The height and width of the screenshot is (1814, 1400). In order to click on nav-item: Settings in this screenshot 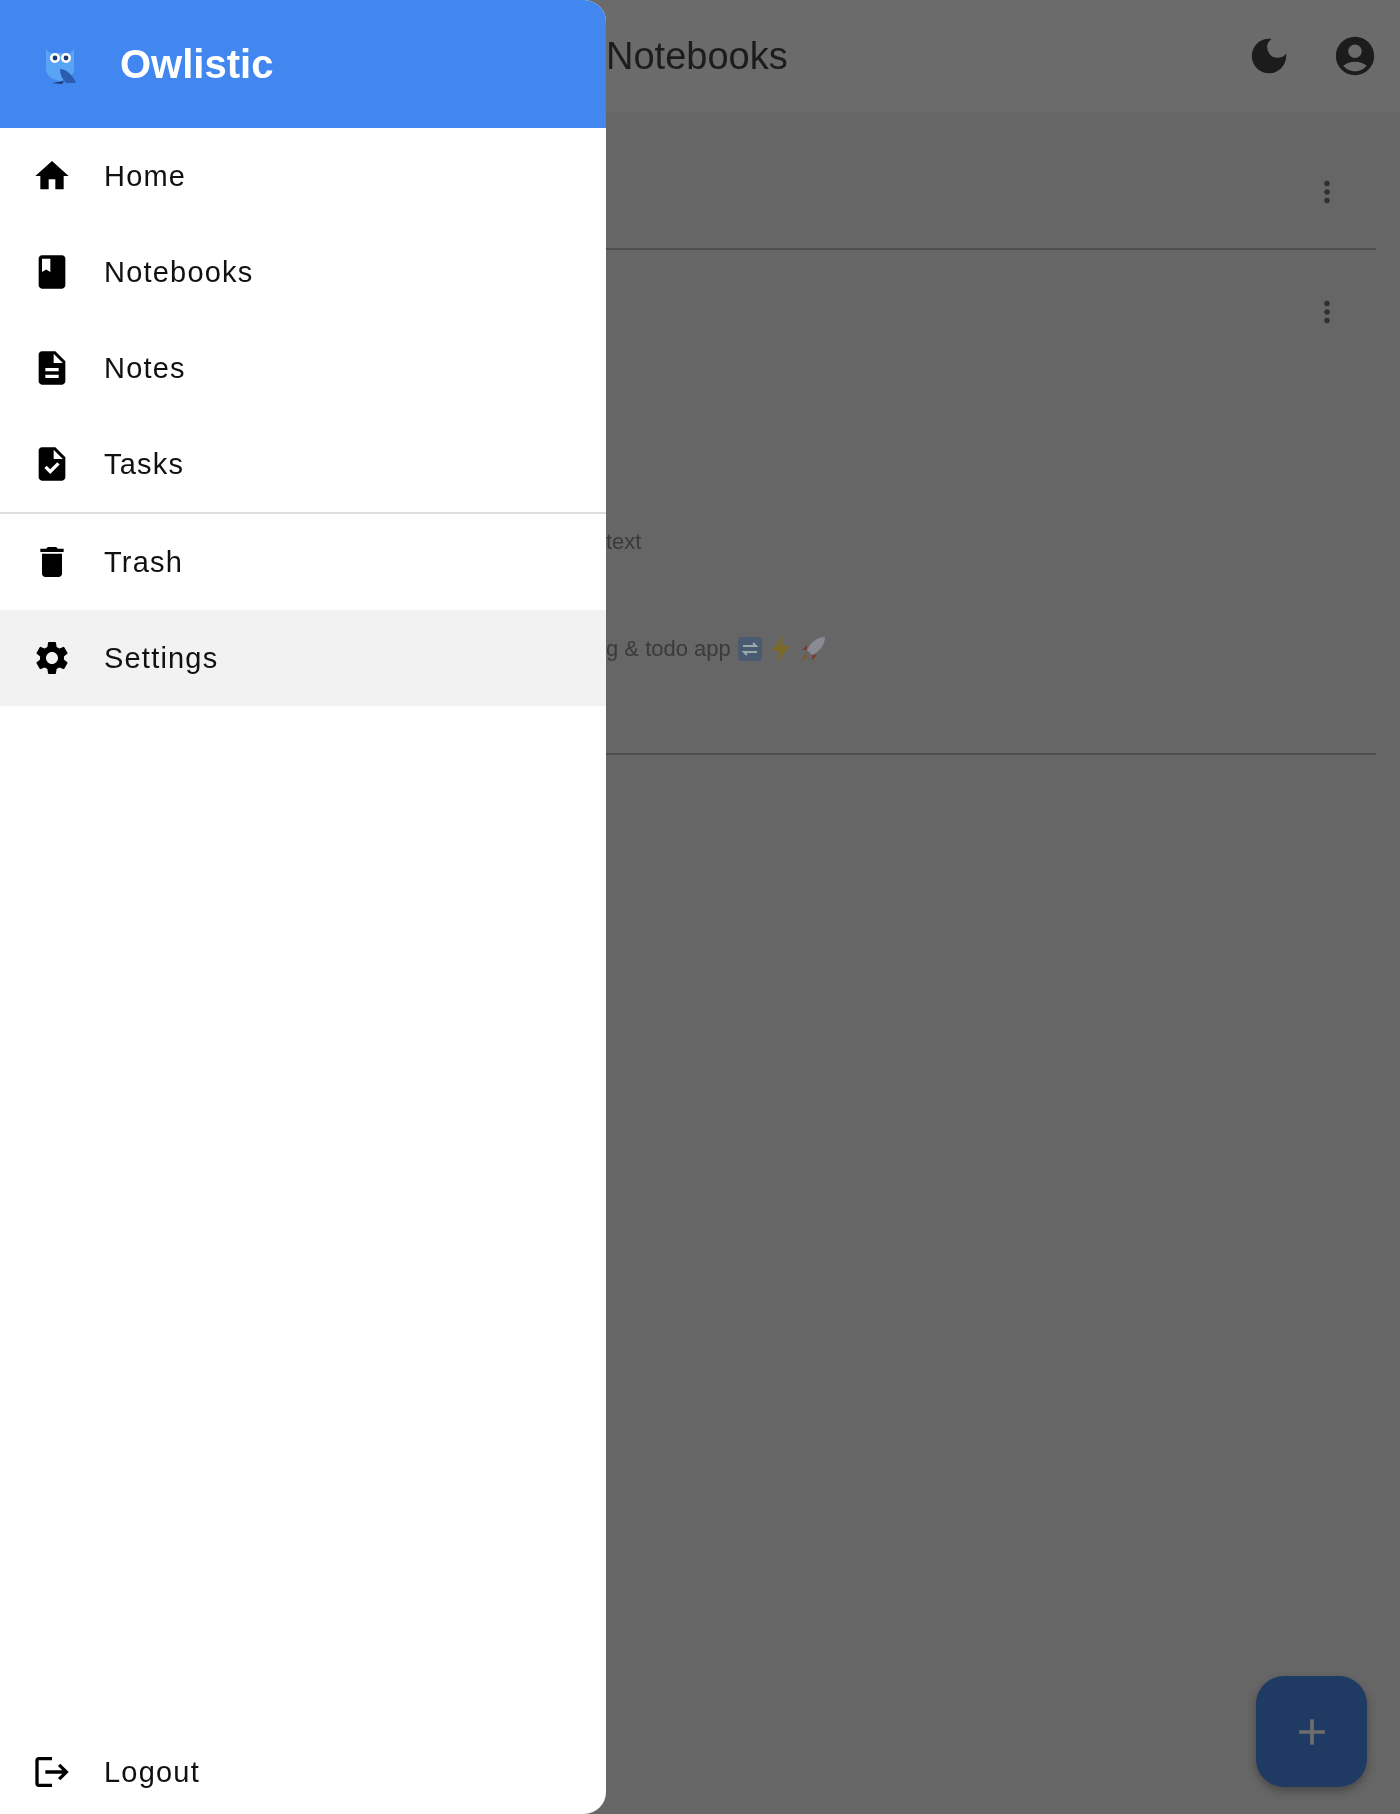, I will do `click(303, 658)`.